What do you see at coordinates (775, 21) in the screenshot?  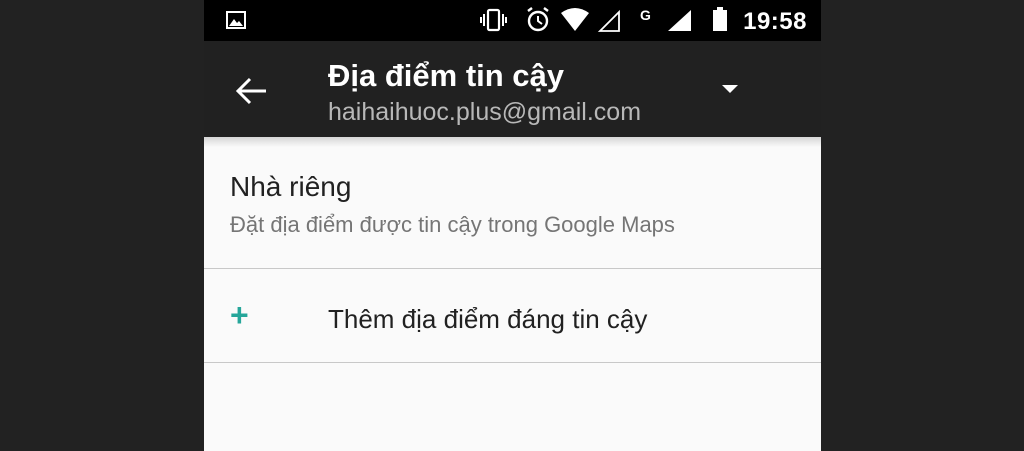 I see `status-clock: 19:58` at bounding box center [775, 21].